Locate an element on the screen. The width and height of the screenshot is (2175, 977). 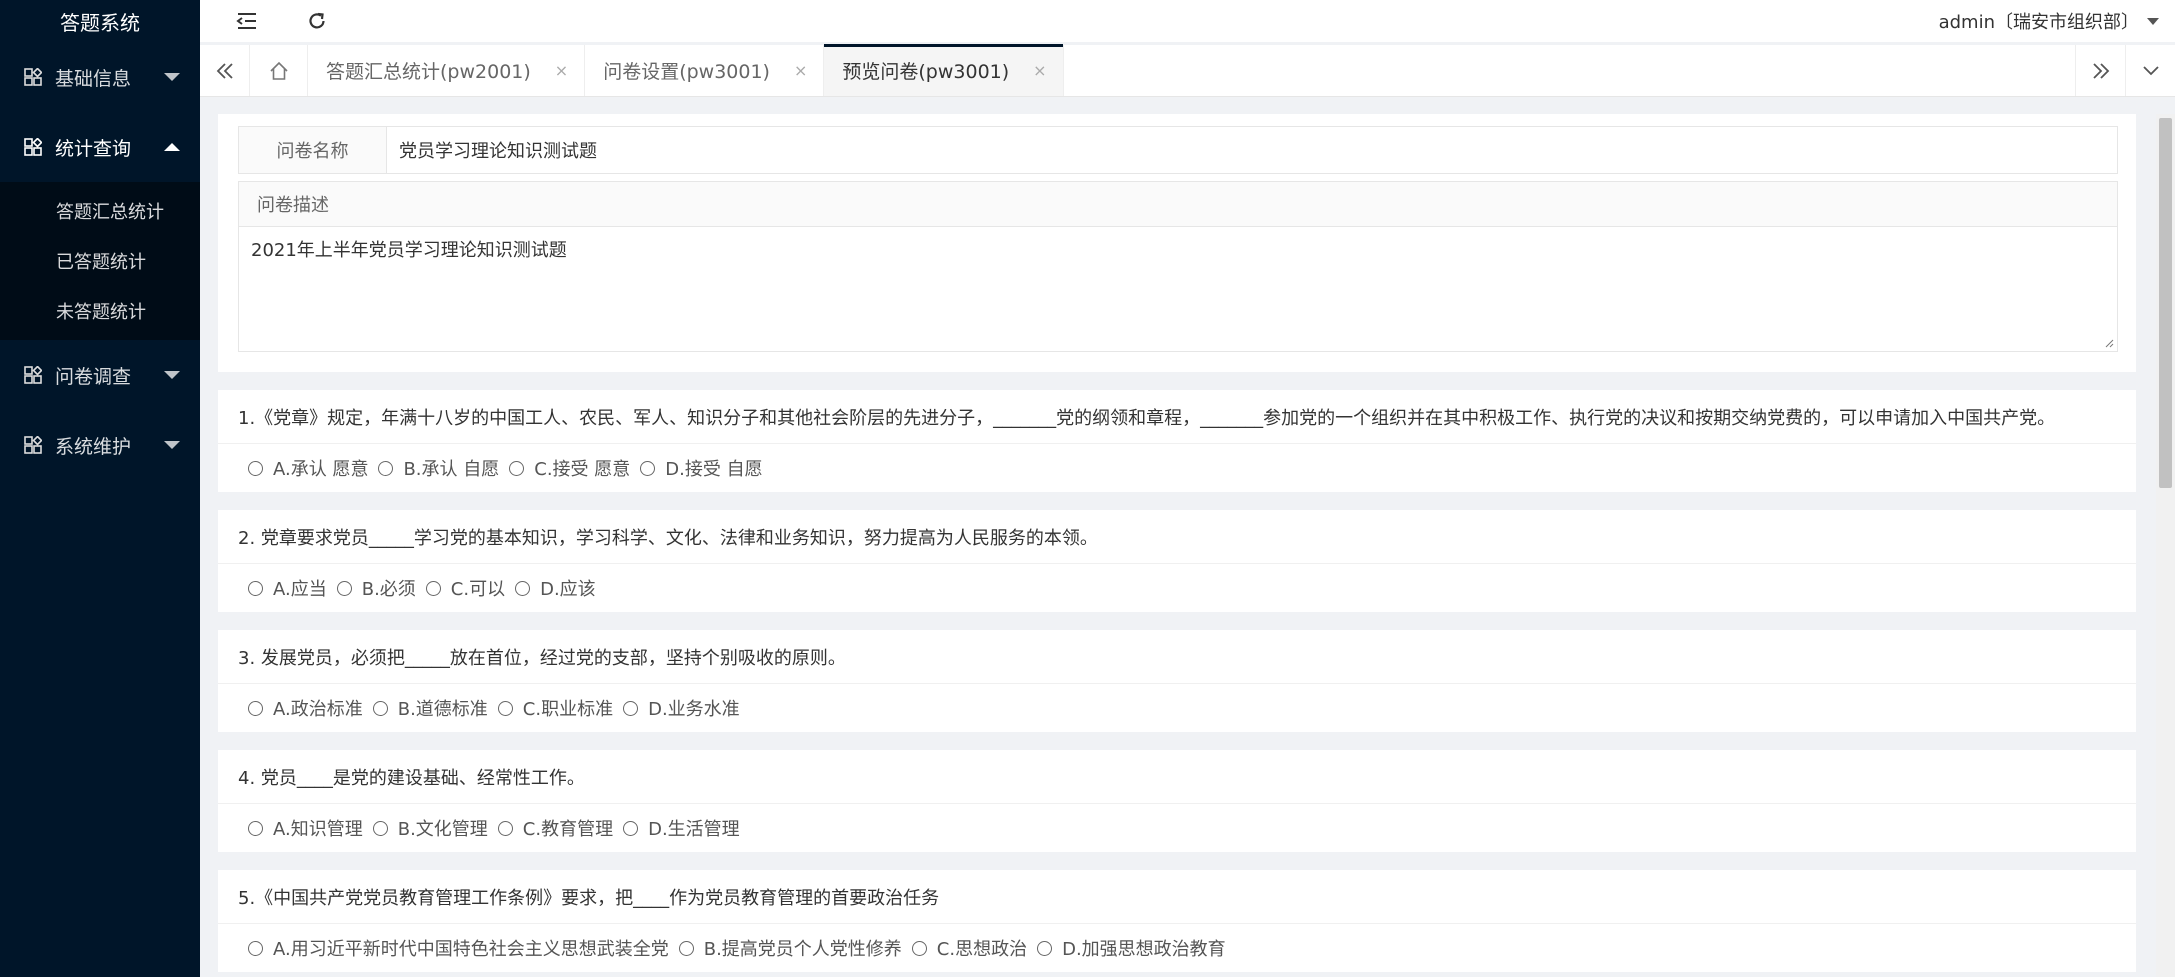
menu-stat-query: 统计查询 is located at coordinates (100, 147).